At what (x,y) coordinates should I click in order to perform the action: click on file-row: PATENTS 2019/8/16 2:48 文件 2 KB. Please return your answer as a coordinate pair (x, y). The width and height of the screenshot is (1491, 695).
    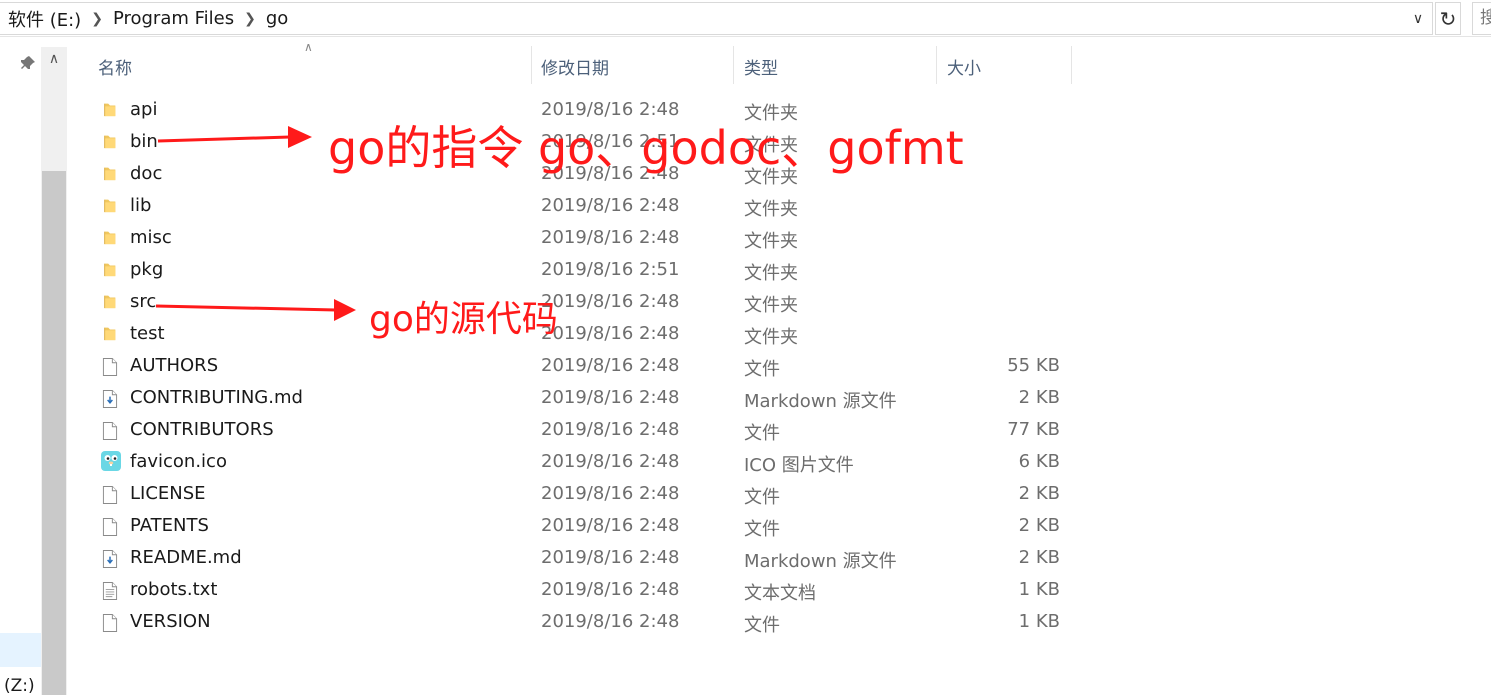
    Looking at the image, I should click on (745, 526).